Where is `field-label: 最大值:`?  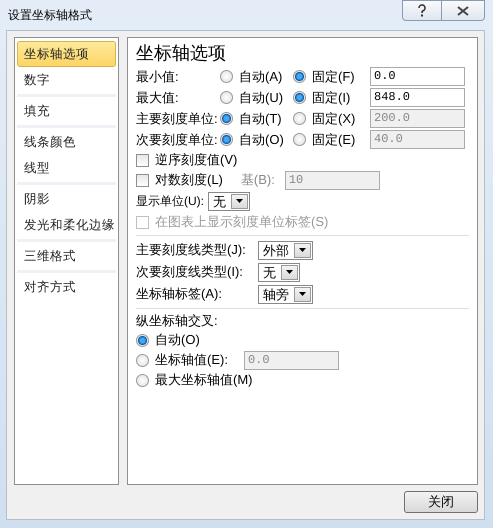
field-label: 最大值: is located at coordinates (158, 97).